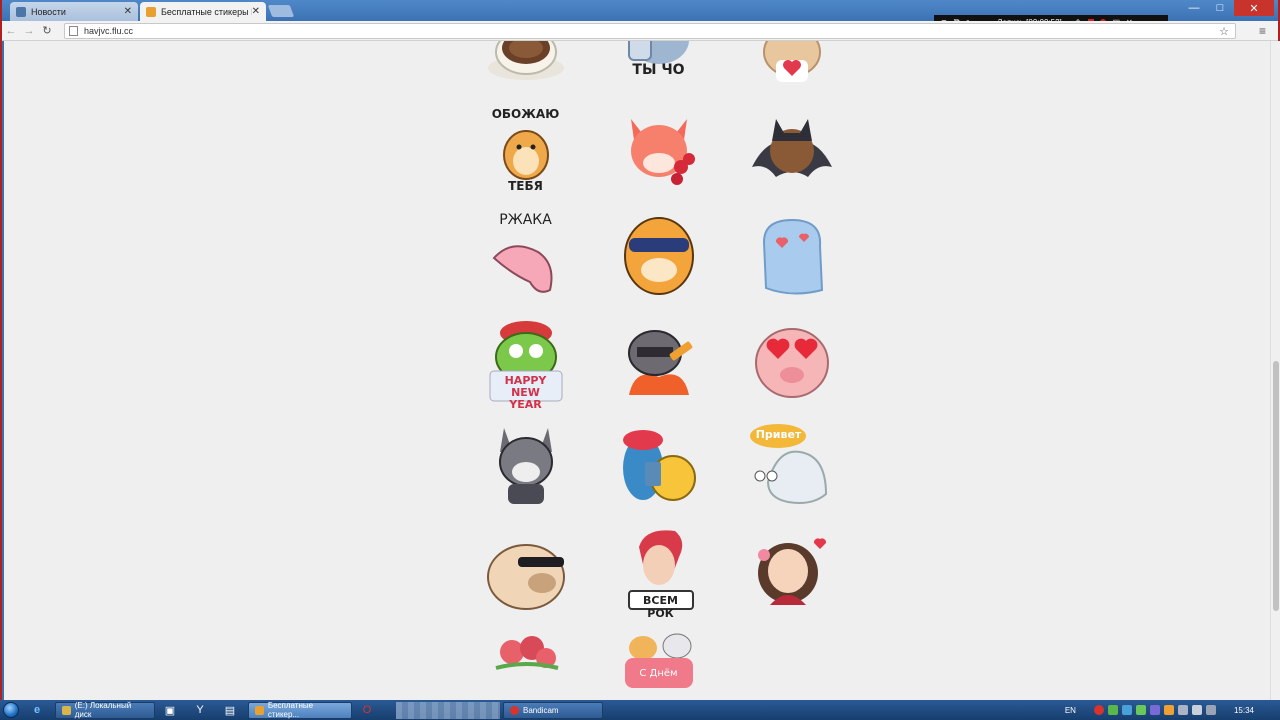 This screenshot has height=720, width=1280. What do you see at coordinates (1168, 710) in the screenshot?
I see `tools-tray-icon` at bounding box center [1168, 710].